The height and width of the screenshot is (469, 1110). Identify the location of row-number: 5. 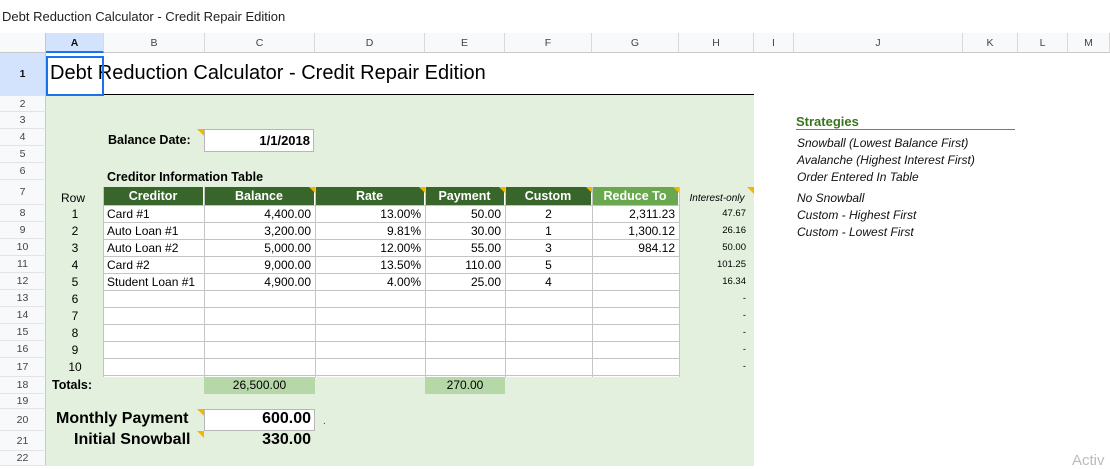
(75, 282).